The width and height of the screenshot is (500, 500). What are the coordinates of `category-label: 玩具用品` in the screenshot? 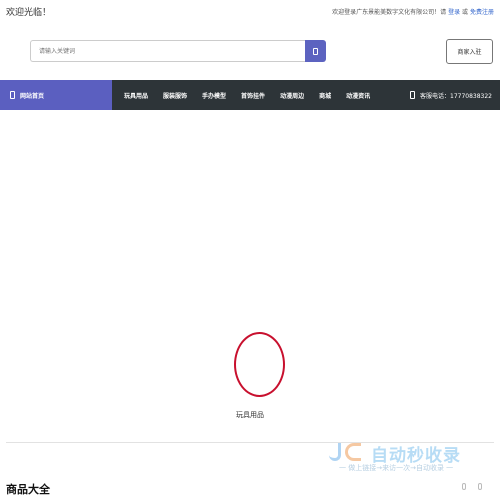 It's located at (250, 415).